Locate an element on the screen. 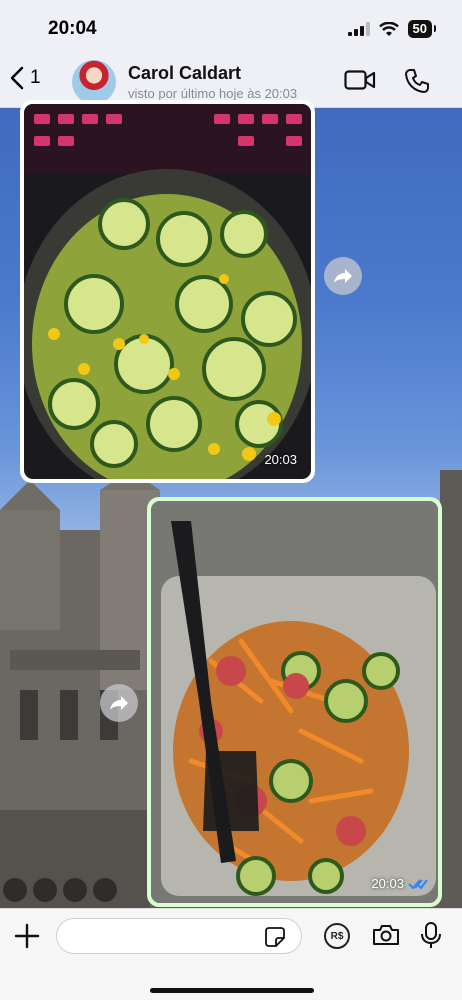 Image resolution: width=462 pixels, height=1000 pixels. status-icons: 50 is located at coordinates (392, 29).